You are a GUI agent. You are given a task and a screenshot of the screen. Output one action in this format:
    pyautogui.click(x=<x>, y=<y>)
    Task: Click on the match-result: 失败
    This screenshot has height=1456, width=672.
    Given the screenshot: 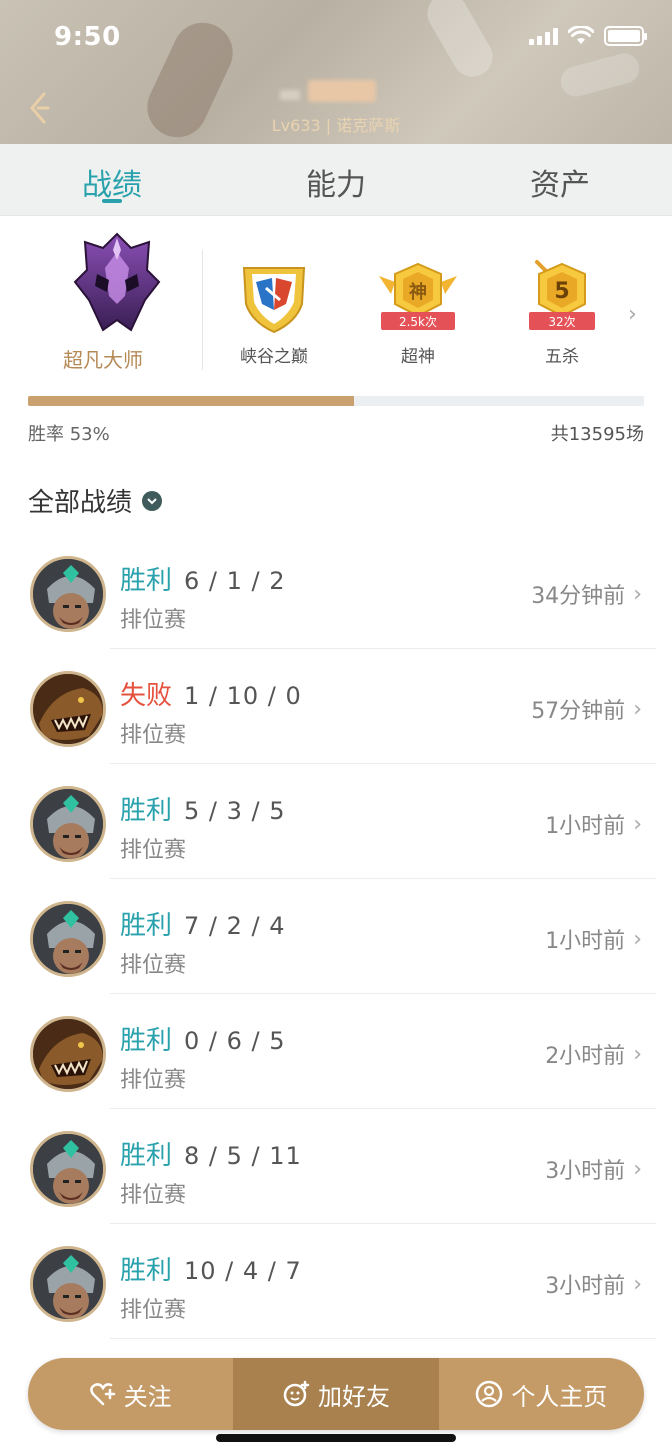 What is the action you would take?
    pyautogui.click(x=146, y=696)
    